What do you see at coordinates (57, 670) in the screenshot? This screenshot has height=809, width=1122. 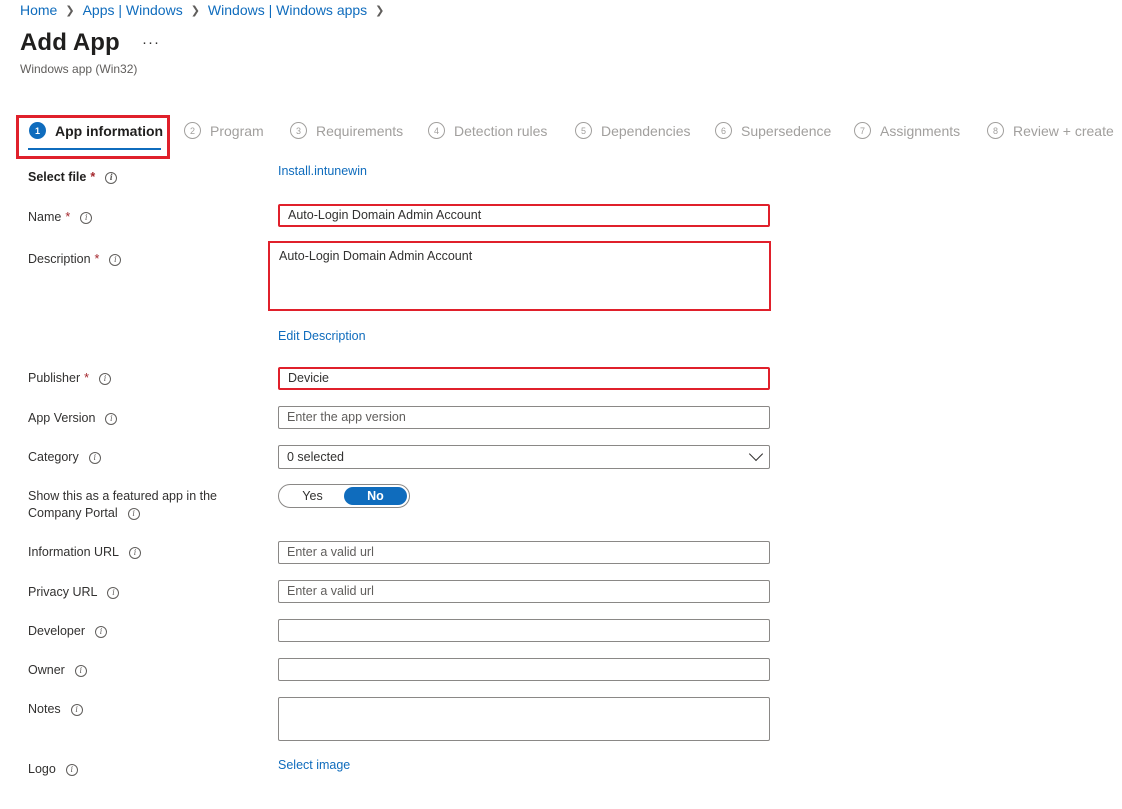 I see `owner-label: Owner i` at bounding box center [57, 670].